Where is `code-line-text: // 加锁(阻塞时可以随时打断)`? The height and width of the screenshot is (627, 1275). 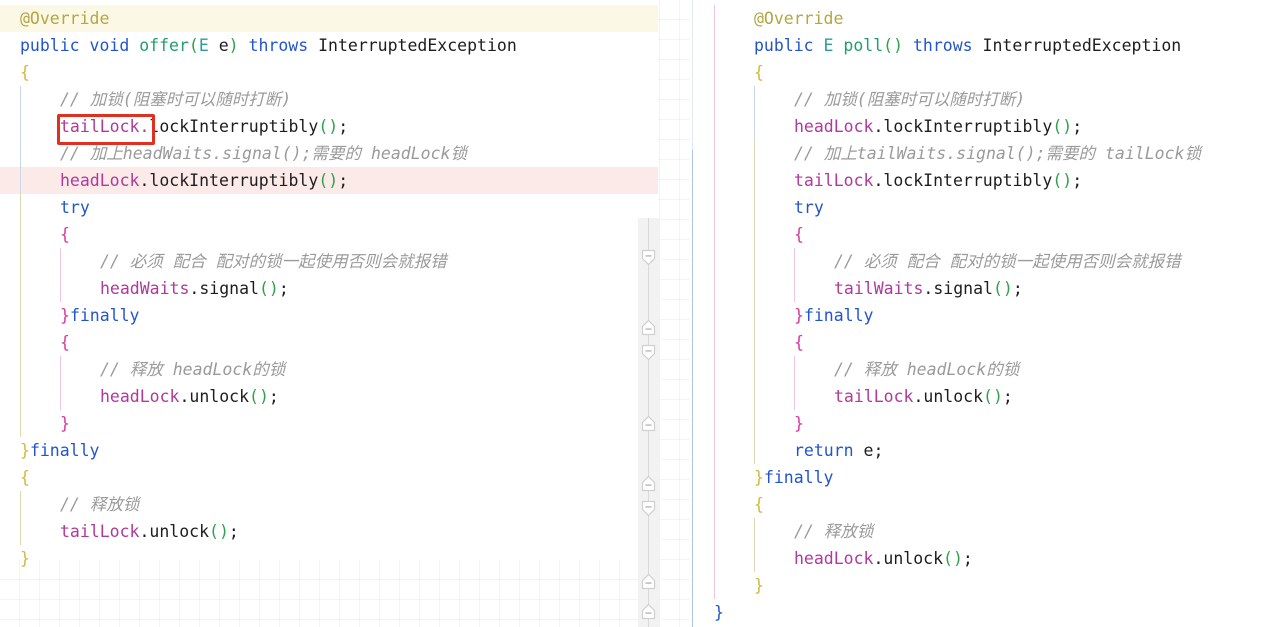 code-line-text: // 加锁(阻塞时可以随时打断) is located at coordinates (982, 99).